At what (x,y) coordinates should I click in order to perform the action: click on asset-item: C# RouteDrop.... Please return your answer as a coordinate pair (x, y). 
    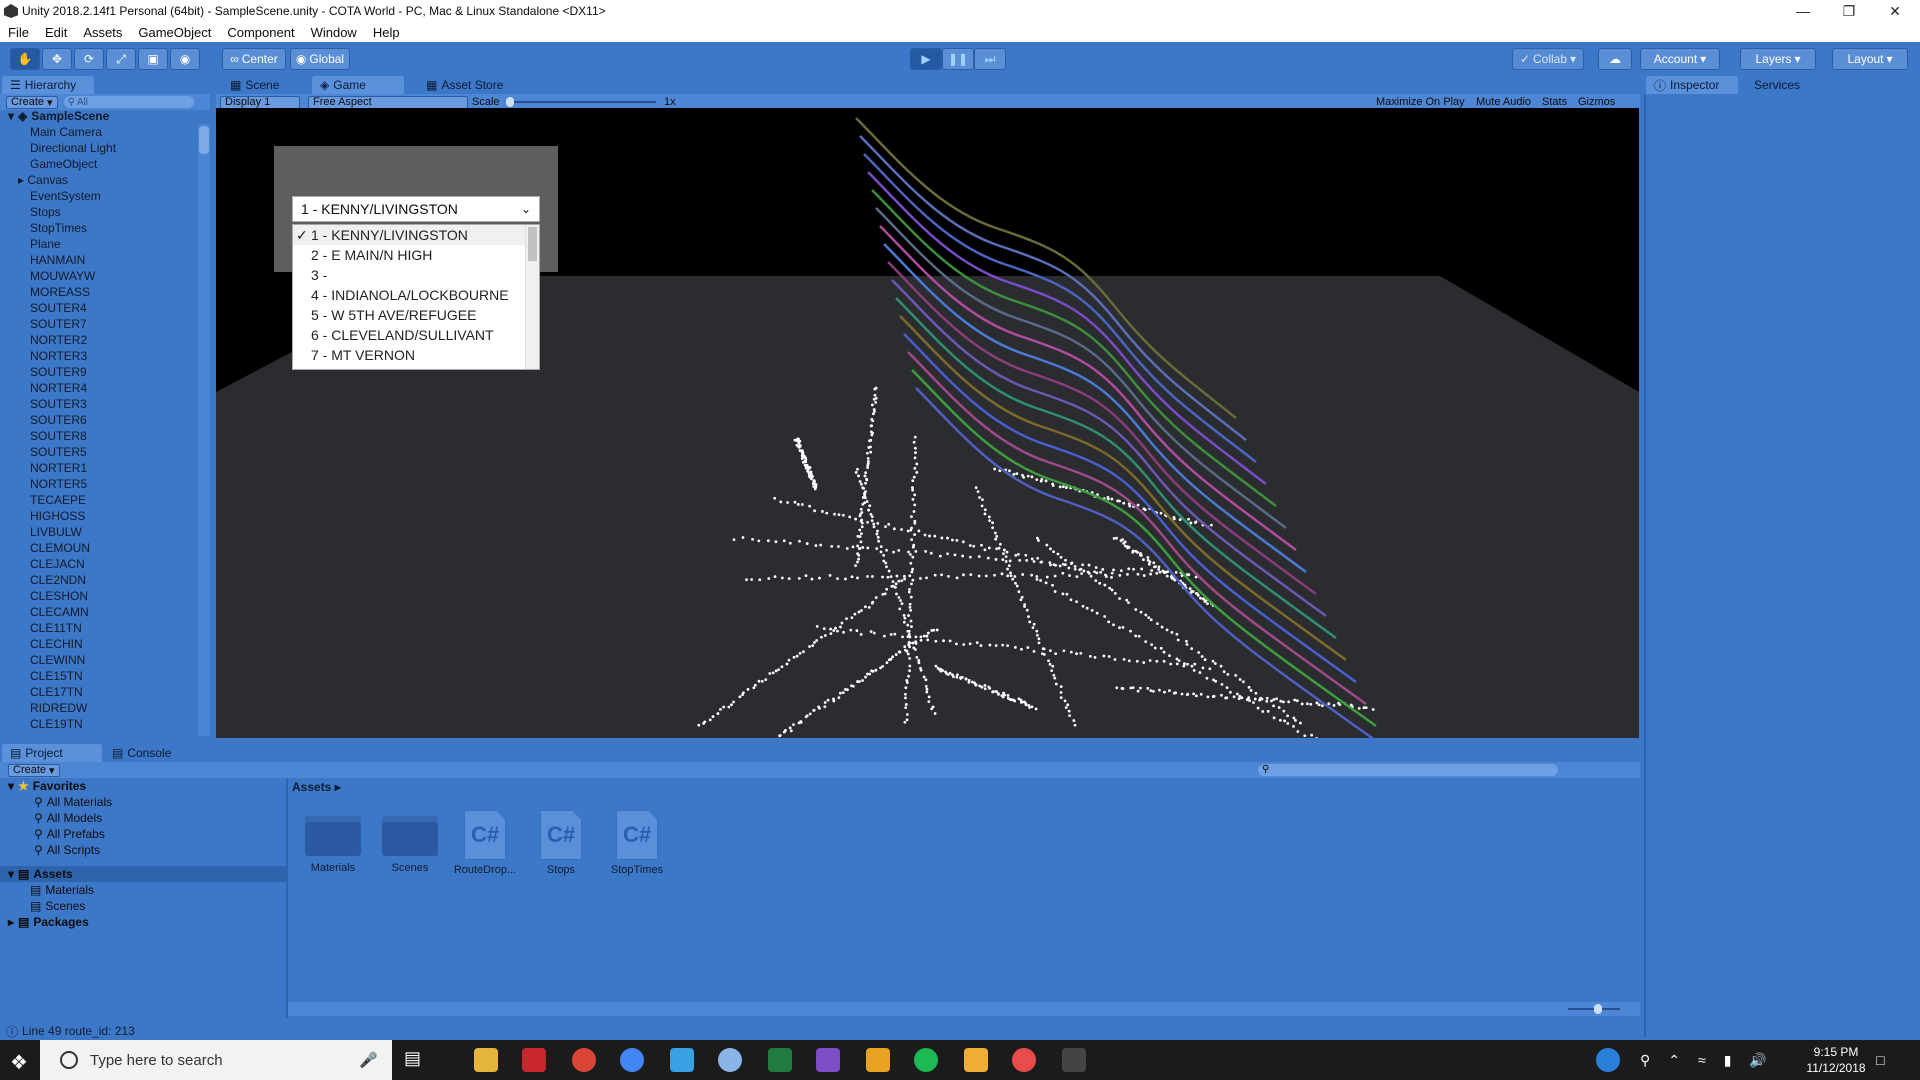
    Looking at the image, I should click on (485, 843).